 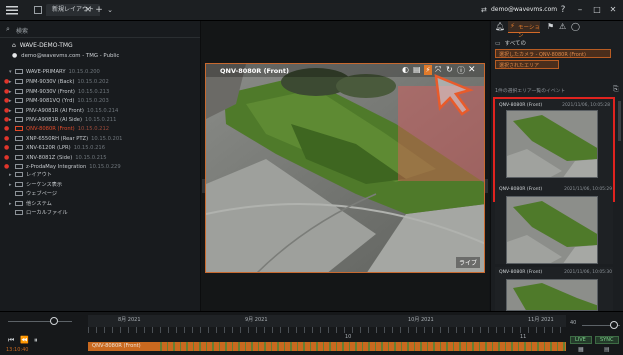 What do you see at coordinates (129, 320) in the screenshot?
I see `timeline-date-1: 8月 2021` at bounding box center [129, 320].